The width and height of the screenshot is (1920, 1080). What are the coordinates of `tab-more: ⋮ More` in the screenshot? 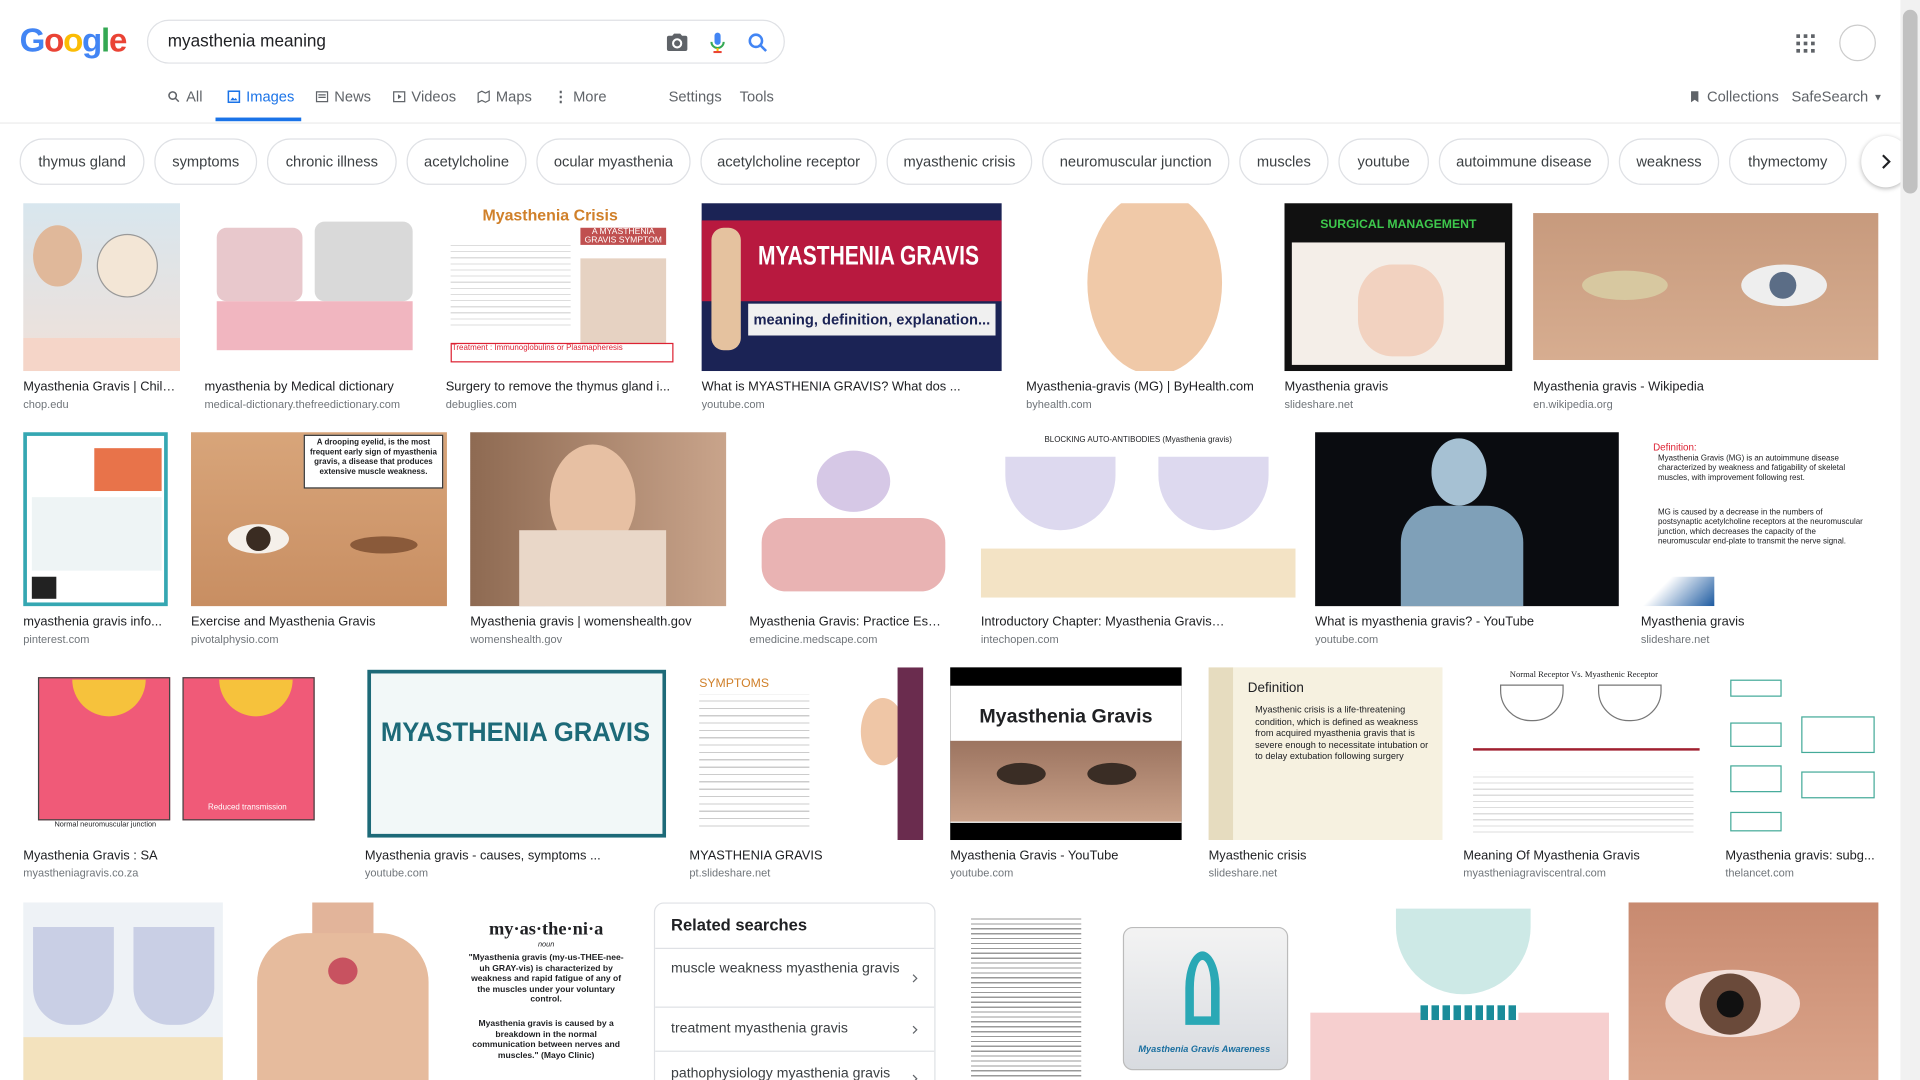 It's located at (579, 96).